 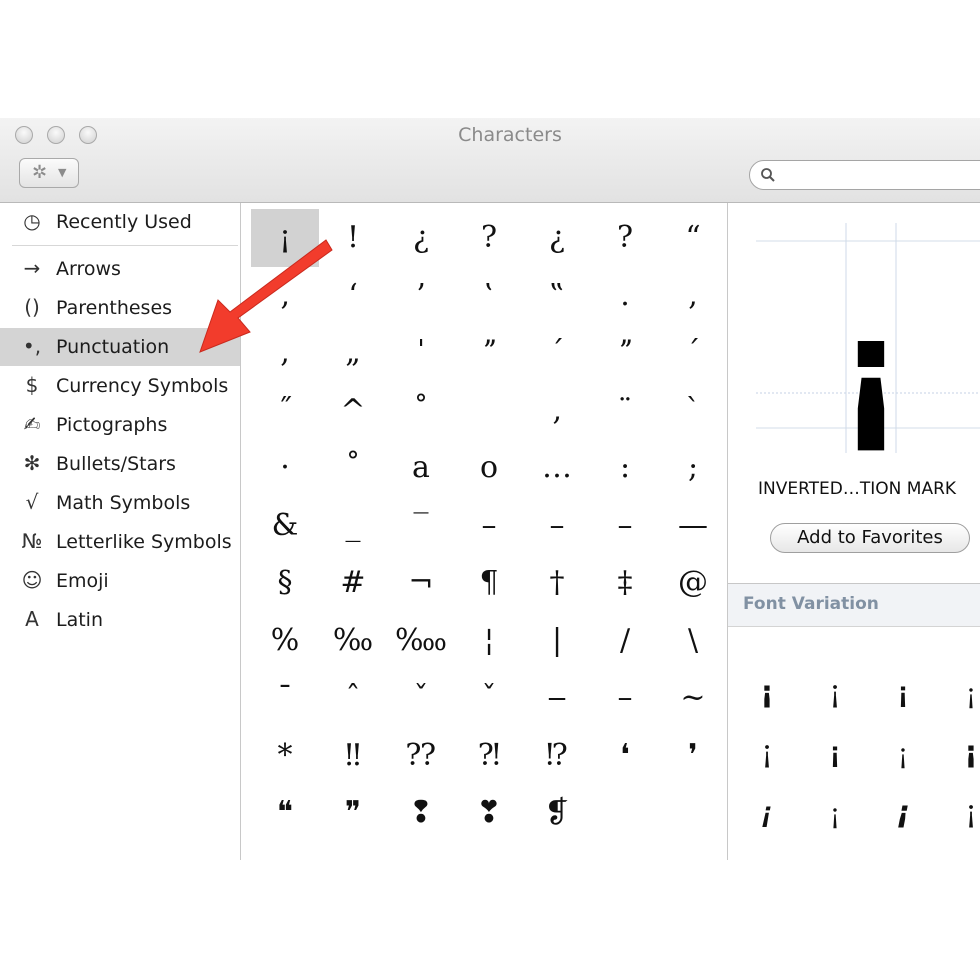 I want to click on character-cell: †, so click(x=557, y=583).